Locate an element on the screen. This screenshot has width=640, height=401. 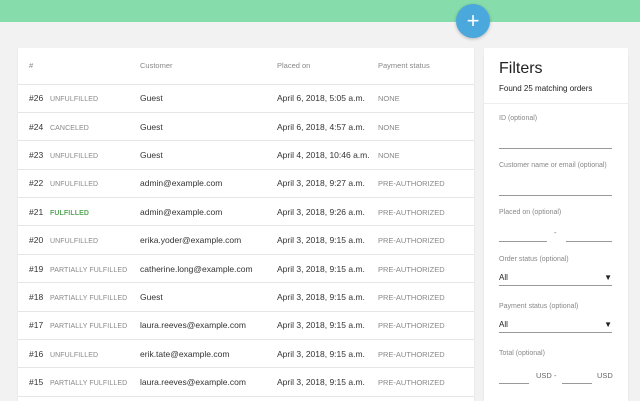
order-number: #16 is located at coordinates (34, 354).